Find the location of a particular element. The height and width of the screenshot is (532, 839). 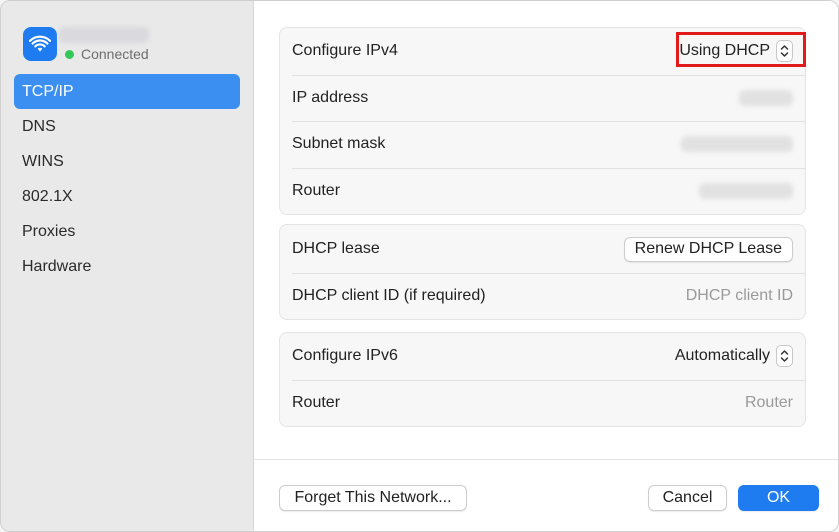

dhcp-client-id-label: DHCP client ID (if required) is located at coordinates (389, 295).